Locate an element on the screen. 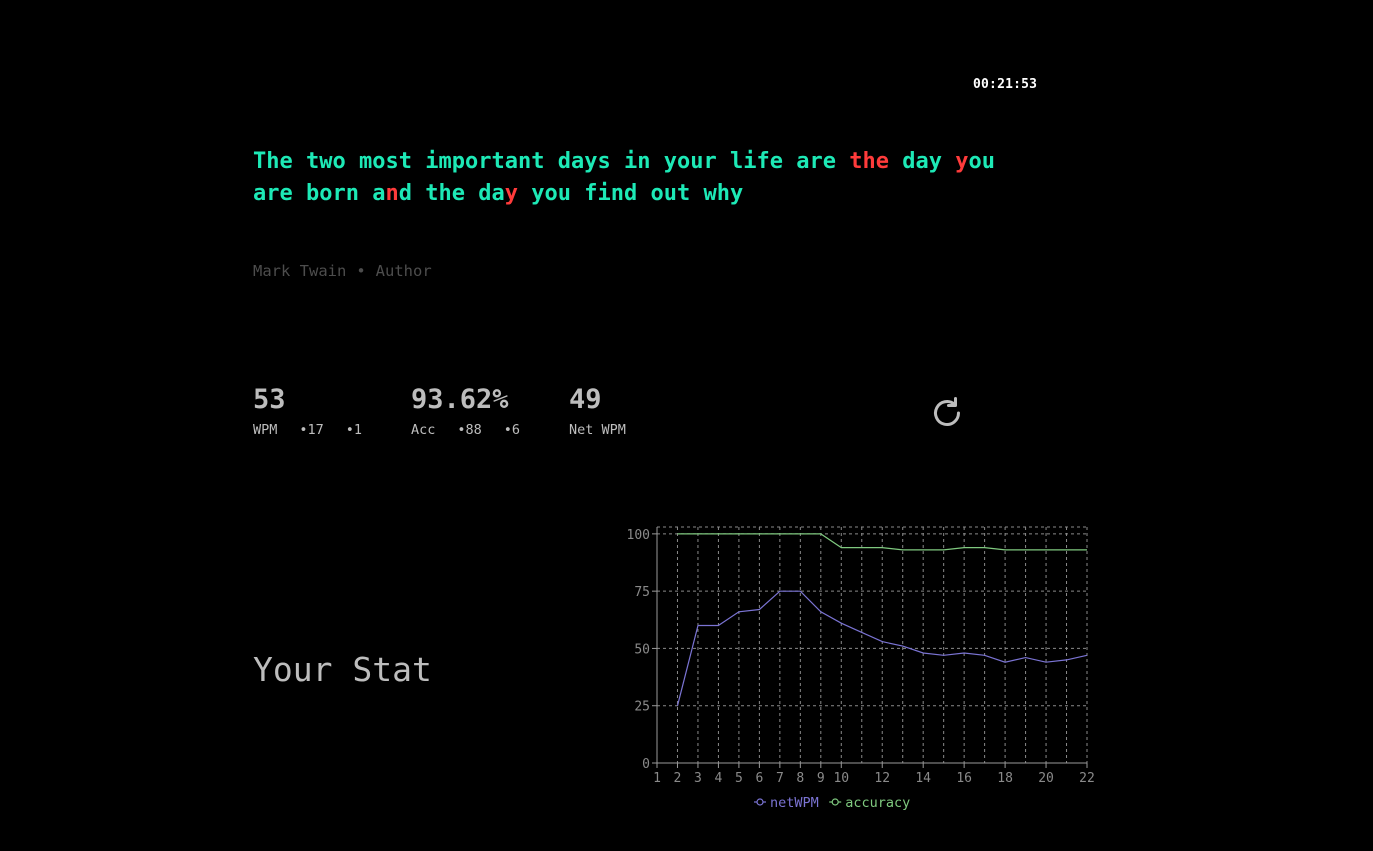 This screenshot has width=1373, height=851. quote-word: most is located at coordinates (385, 161).